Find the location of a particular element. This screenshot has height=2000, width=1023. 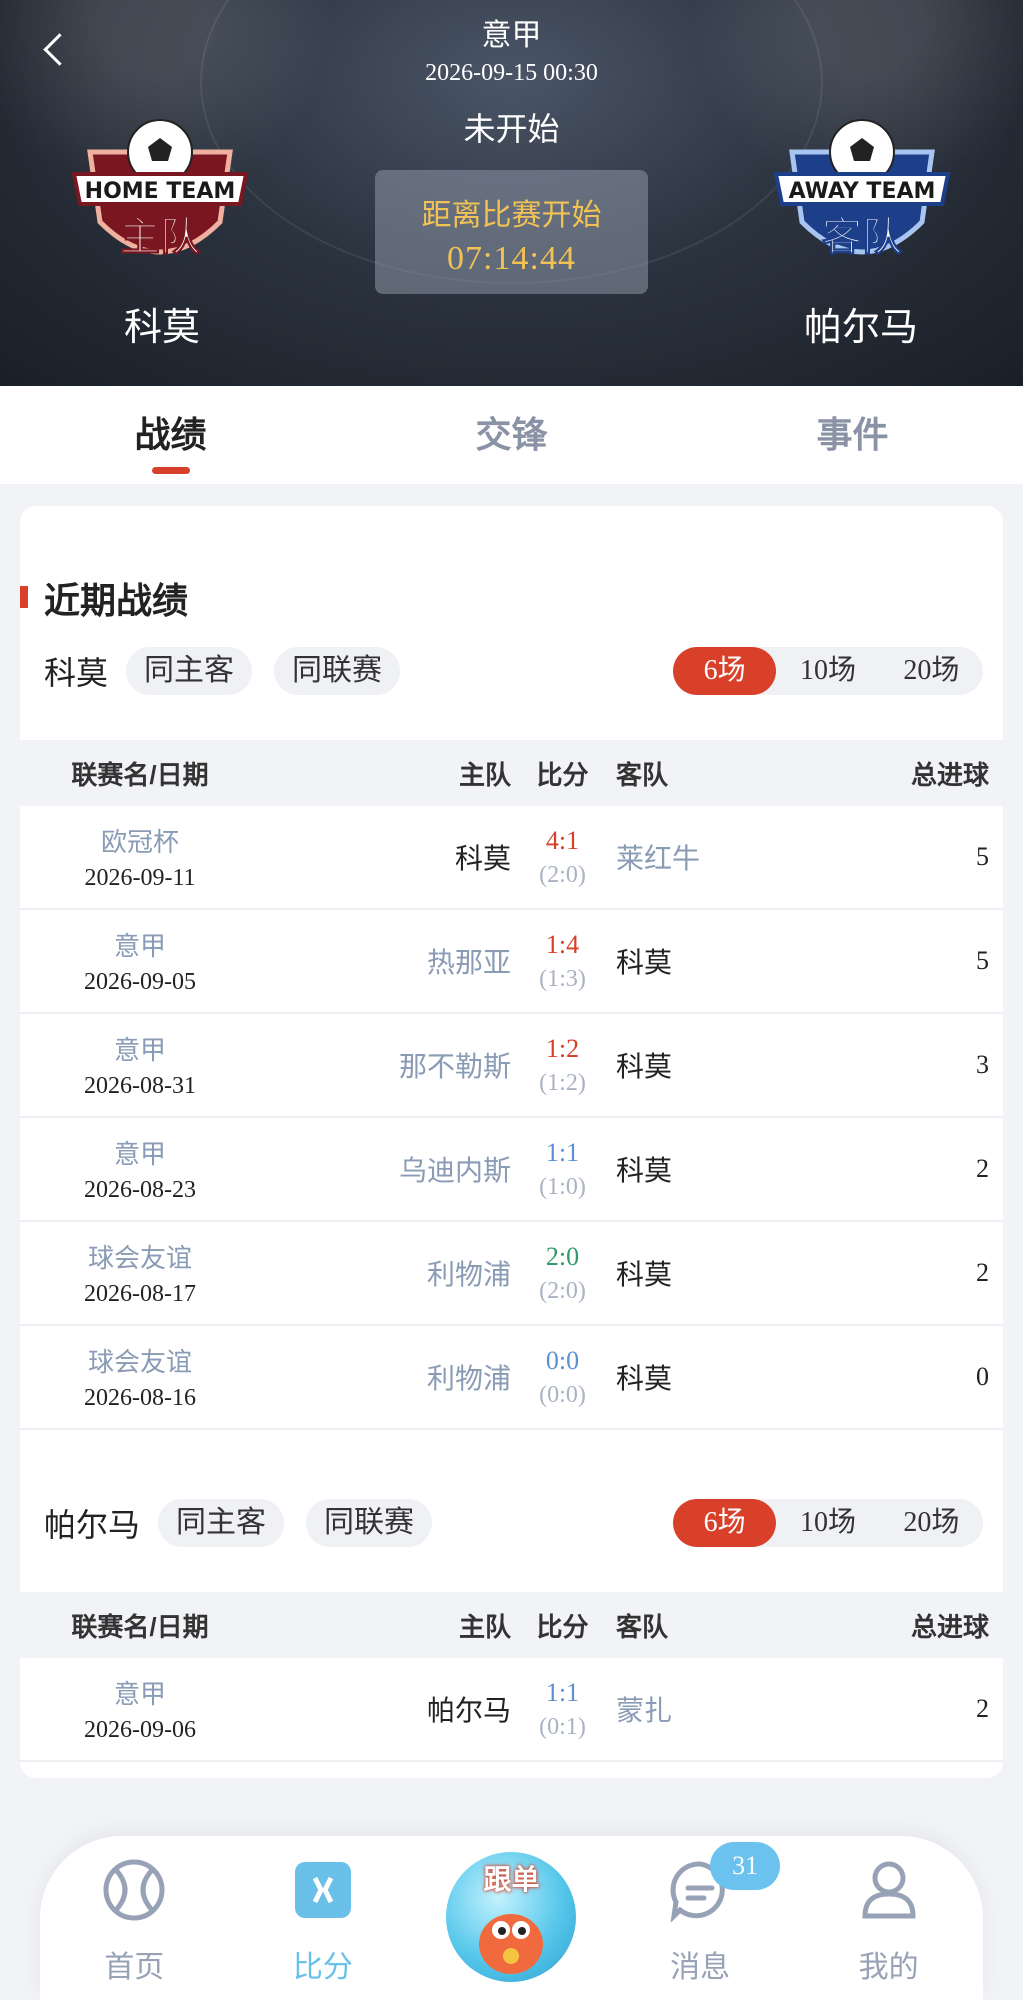

nav-follow: 跟单 is located at coordinates (511, 1918).